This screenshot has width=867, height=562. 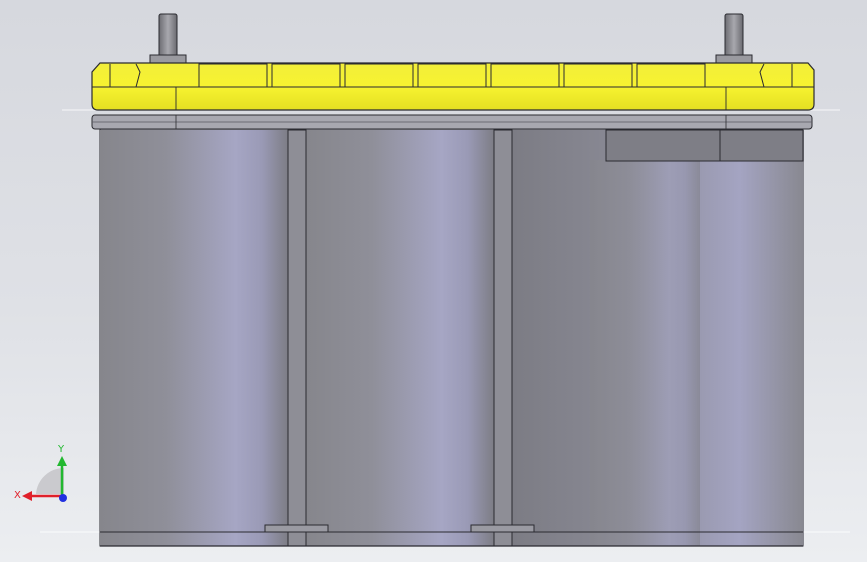 What do you see at coordinates (704, 145) in the screenshot?
I see `vent-box` at bounding box center [704, 145].